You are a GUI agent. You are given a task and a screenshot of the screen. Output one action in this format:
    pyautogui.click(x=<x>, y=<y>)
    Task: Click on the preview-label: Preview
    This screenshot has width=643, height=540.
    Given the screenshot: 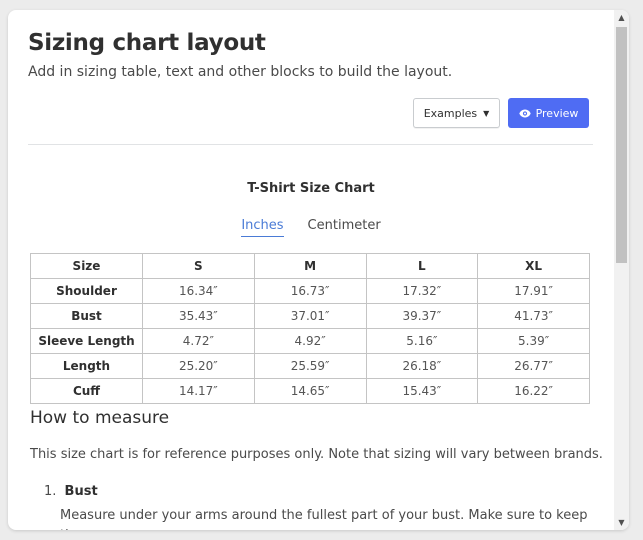 What is the action you would take?
    pyautogui.click(x=557, y=113)
    